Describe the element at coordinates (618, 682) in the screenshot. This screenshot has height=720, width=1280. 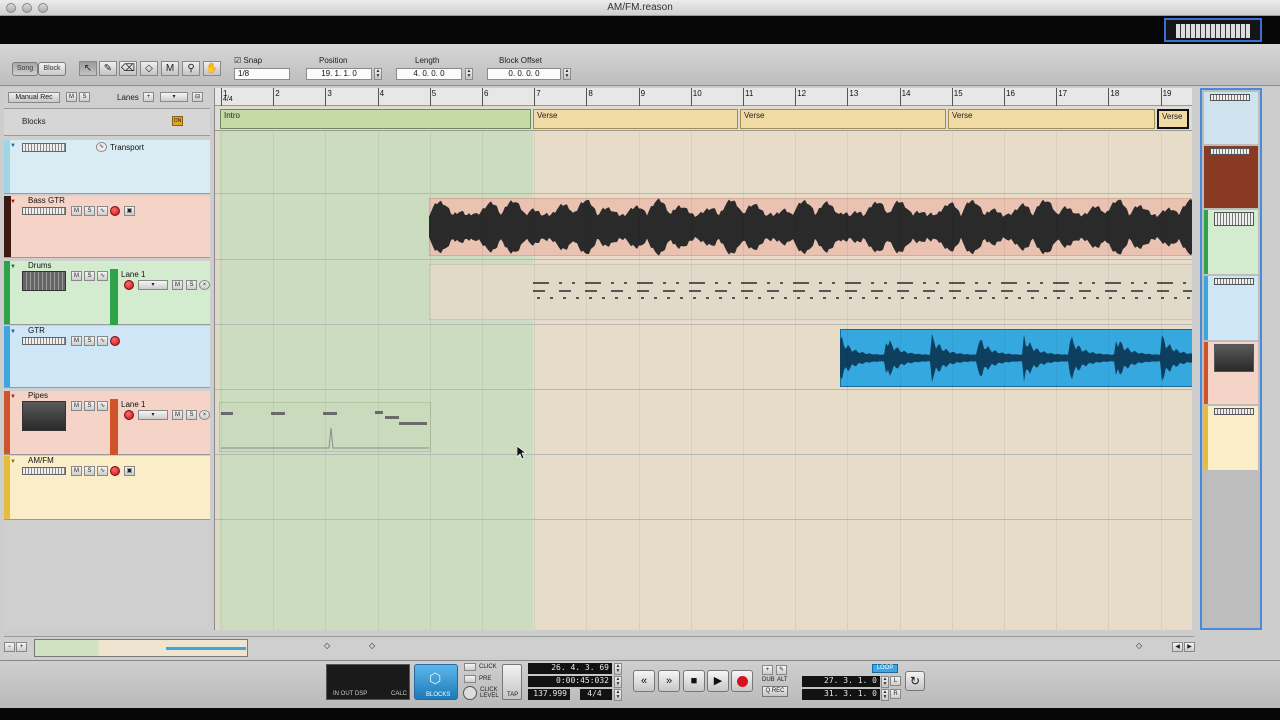
I see `position-time-stepper: ▲ ▼` at that location.